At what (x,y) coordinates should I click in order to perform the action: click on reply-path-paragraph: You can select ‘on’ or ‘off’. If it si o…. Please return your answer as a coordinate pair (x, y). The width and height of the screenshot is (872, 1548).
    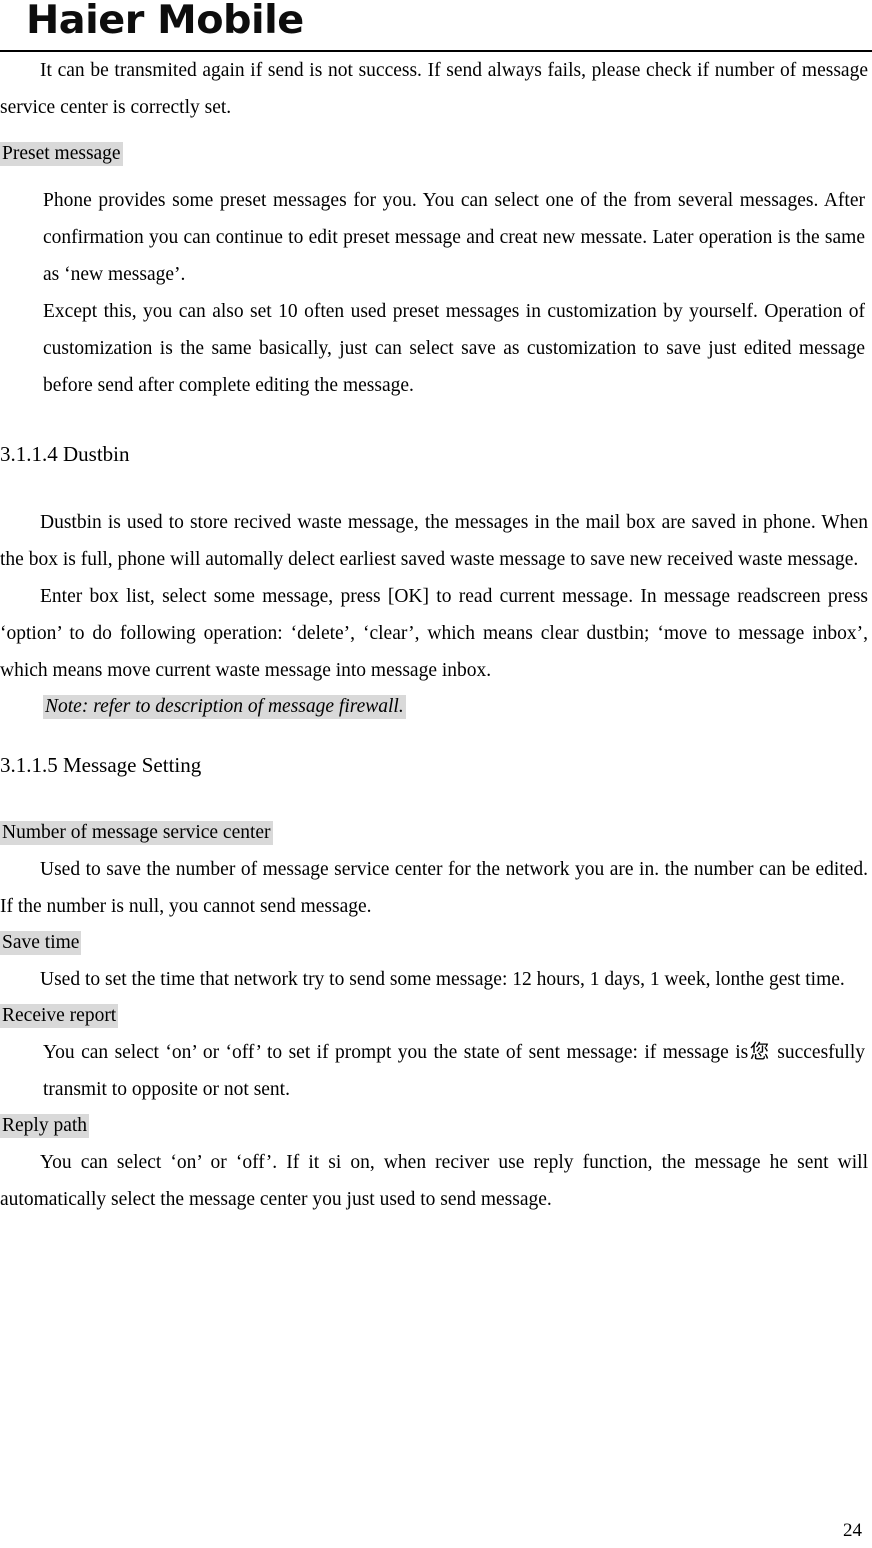
    Looking at the image, I should click on (434, 1181).